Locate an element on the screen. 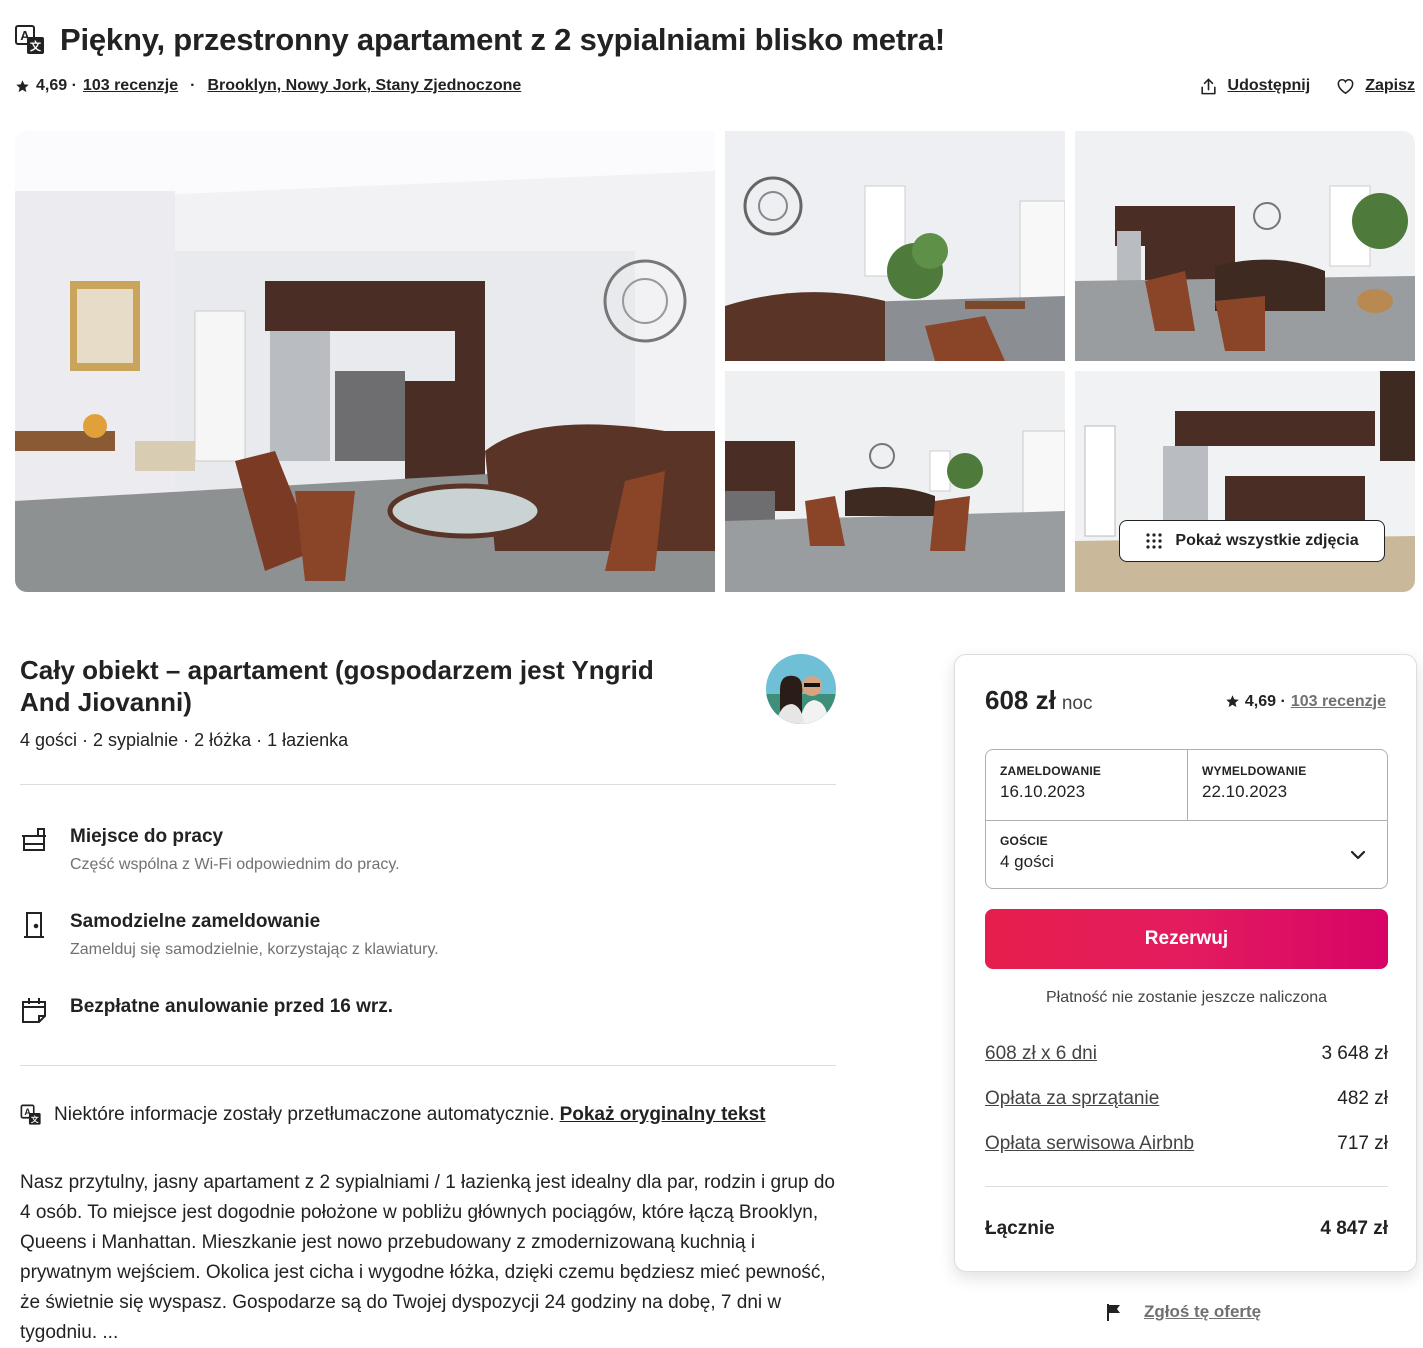 Image resolution: width=1423 pixels, height=1348 pixels. card-rating-value: 4,69 · is located at coordinates (1265, 701).